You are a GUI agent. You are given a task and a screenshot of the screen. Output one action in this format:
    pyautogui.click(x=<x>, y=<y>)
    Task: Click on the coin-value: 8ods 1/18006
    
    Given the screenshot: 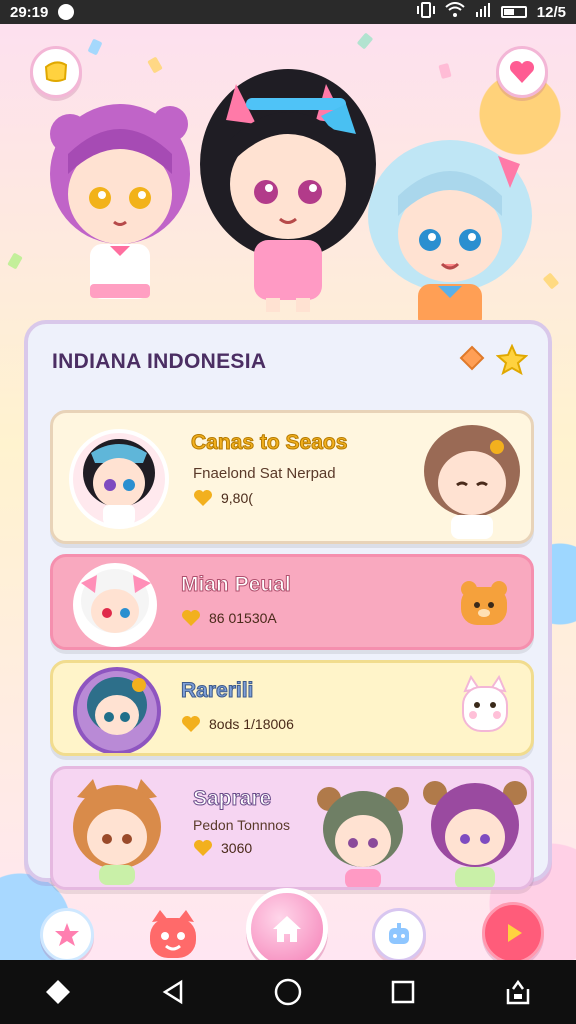 What is the action you would take?
    pyautogui.click(x=251, y=724)
    